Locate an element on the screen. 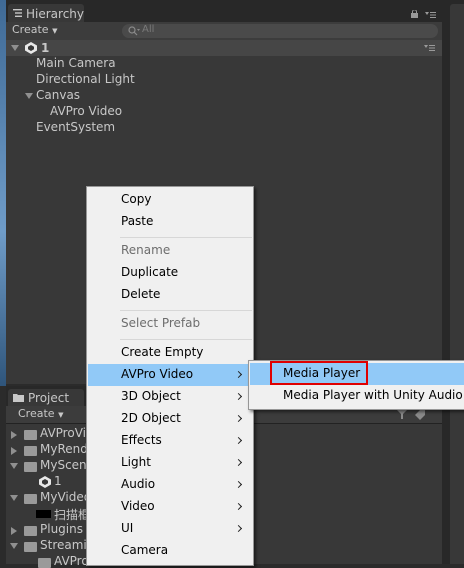 This screenshot has height=568, width=464. menu-item-label: AVPro Video is located at coordinates (157, 374).